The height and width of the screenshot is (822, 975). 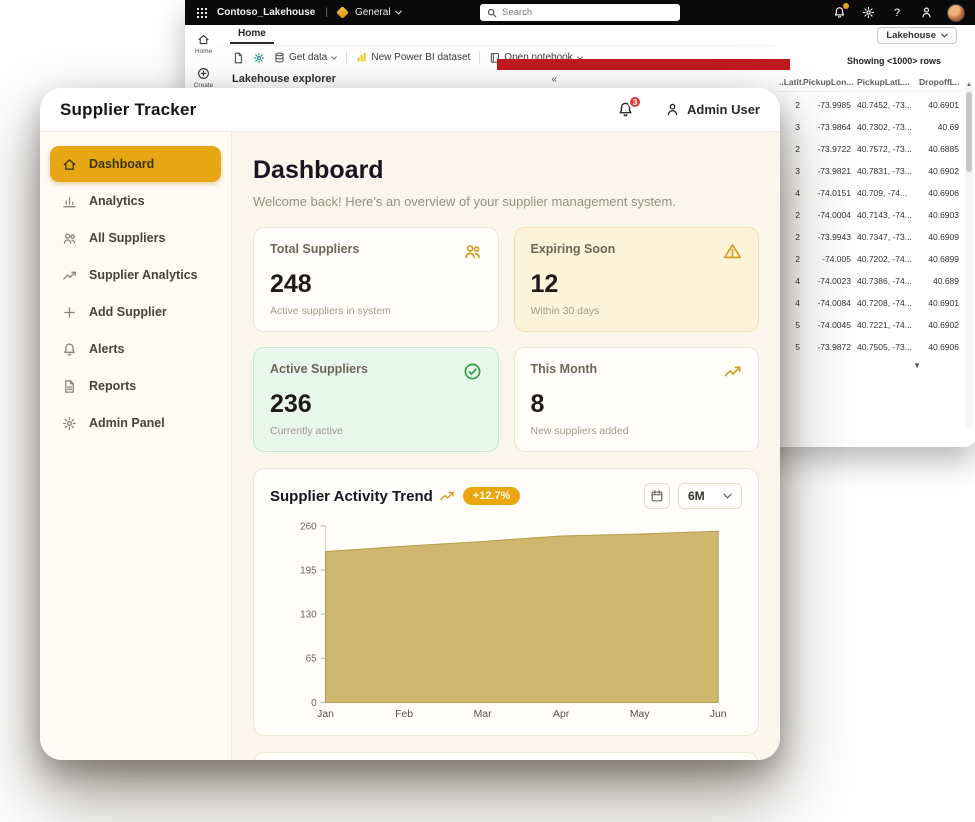 What do you see at coordinates (870, 215) in the screenshot?
I see `table-row: 2 -74.0004 40.7143, -74... 40.6903` at bounding box center [870, 215].